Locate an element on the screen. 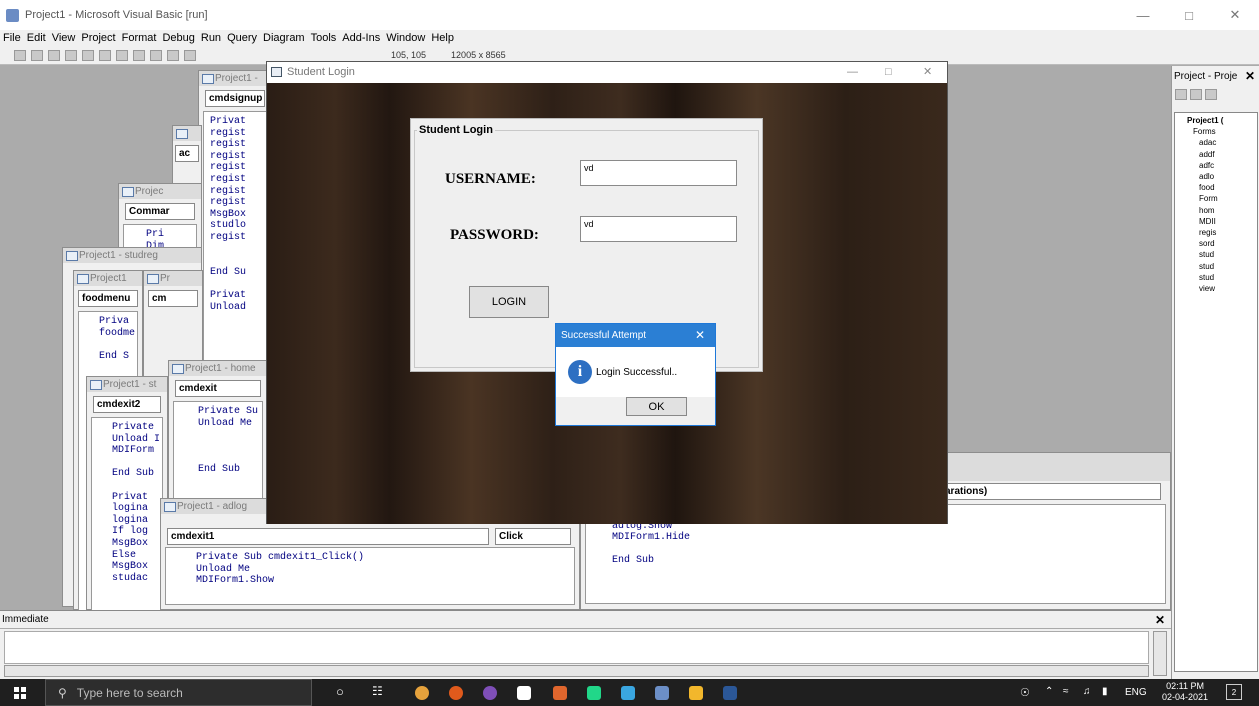 This screenshot has height=706, width=1259. people-icon: ☉ is located at coordinates (1025, 692).